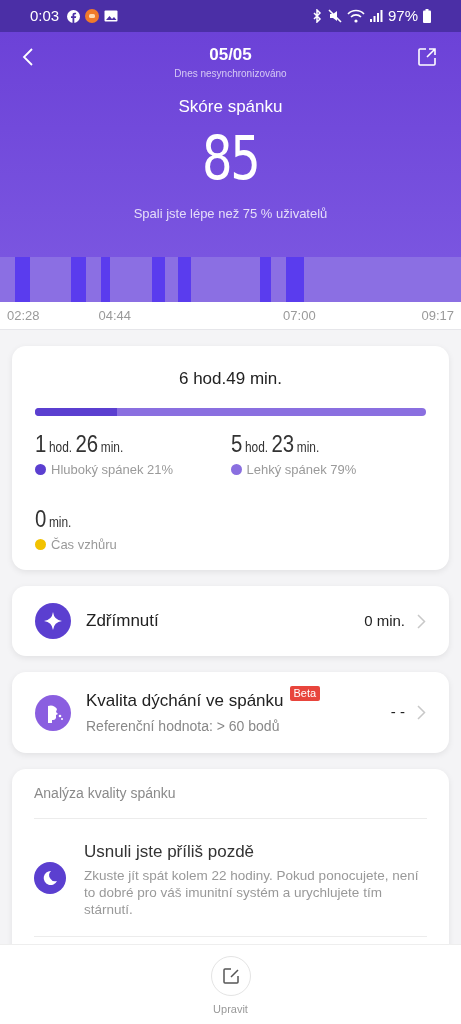  I want to click on time-label: 09:17, so click(437, 315).